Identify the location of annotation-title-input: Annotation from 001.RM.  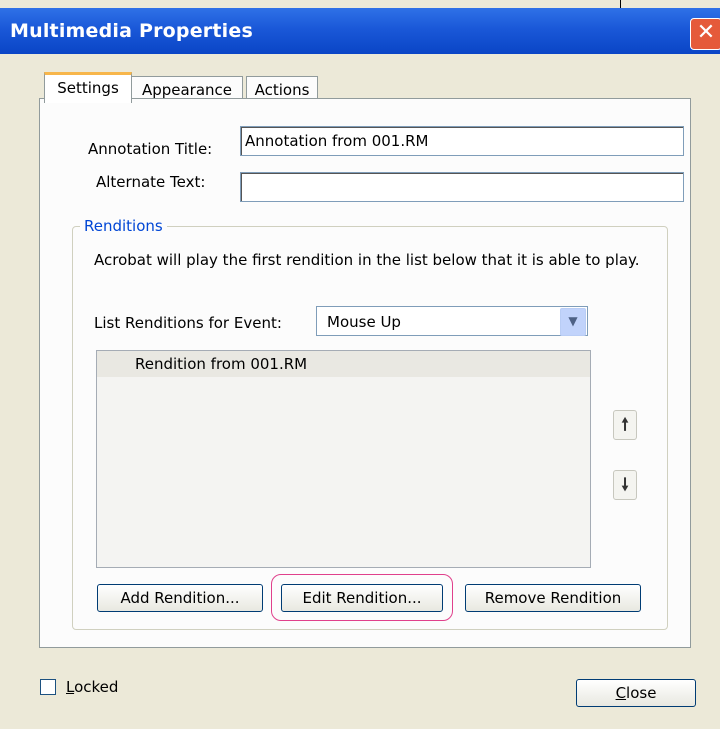
(462, 141).